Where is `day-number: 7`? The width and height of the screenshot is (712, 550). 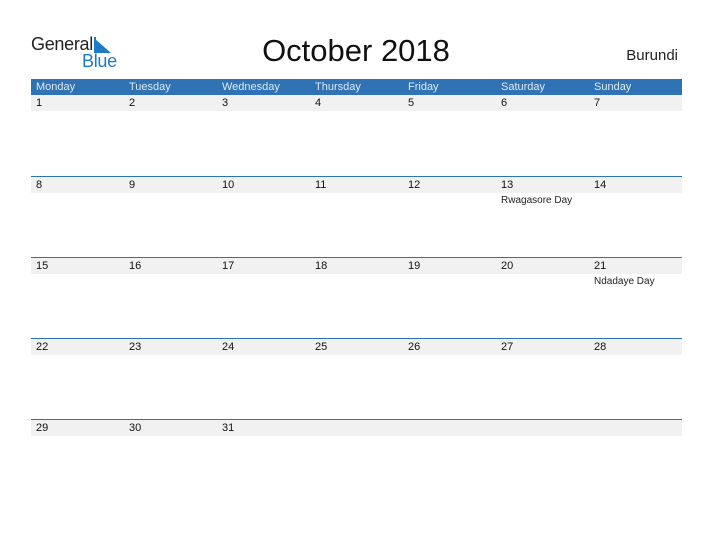 day-number: 7 is located at coordinates (597, 103).